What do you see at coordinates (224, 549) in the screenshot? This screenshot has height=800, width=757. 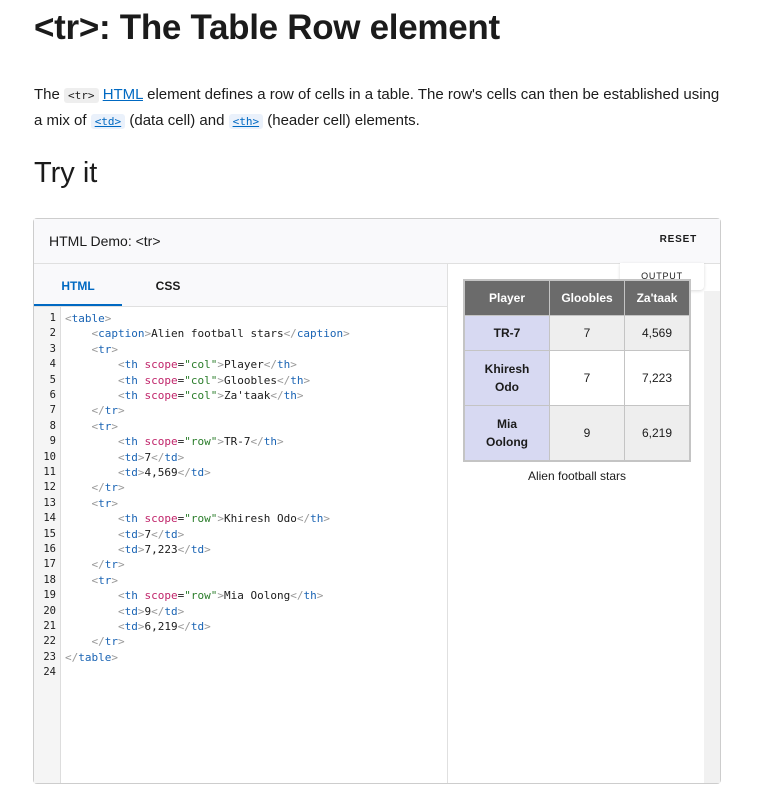 I see `code-line: 16 <td>7,223</td>` at bounding box center [224, 549].